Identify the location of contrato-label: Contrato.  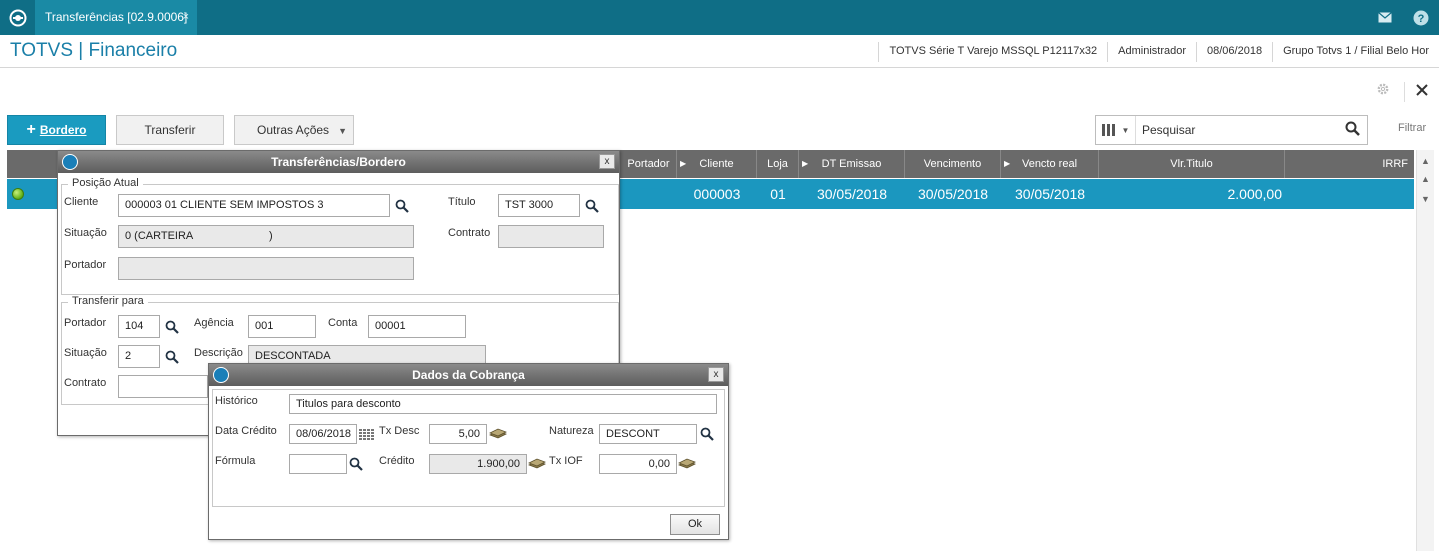
(469, 233).